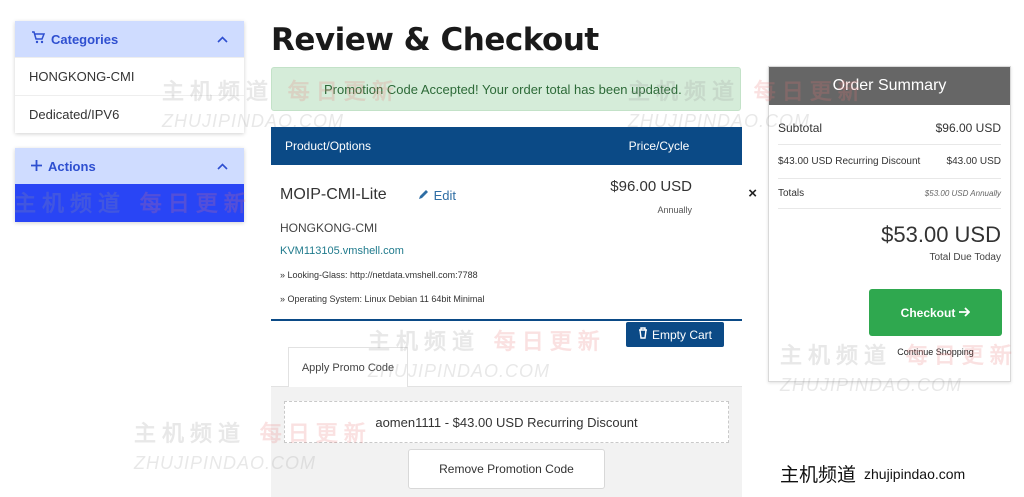  I want to click on actions-title: Actions, so click(72, 166).